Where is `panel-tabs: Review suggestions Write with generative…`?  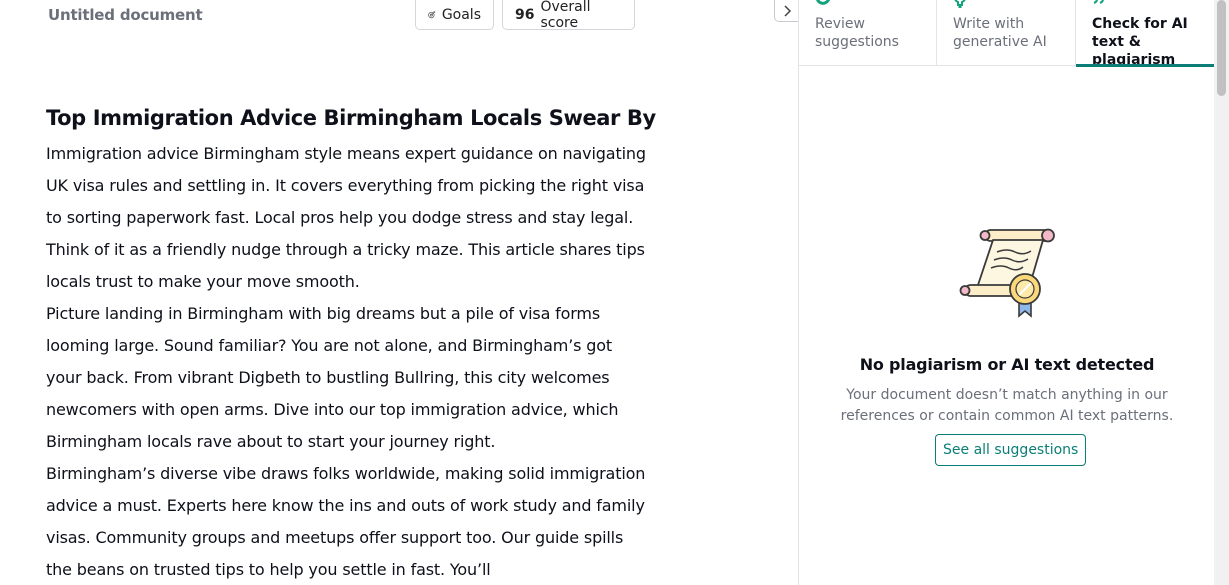 panel-tabs: Review suggestions Write with generative… is located at coordinates (1007, 34).